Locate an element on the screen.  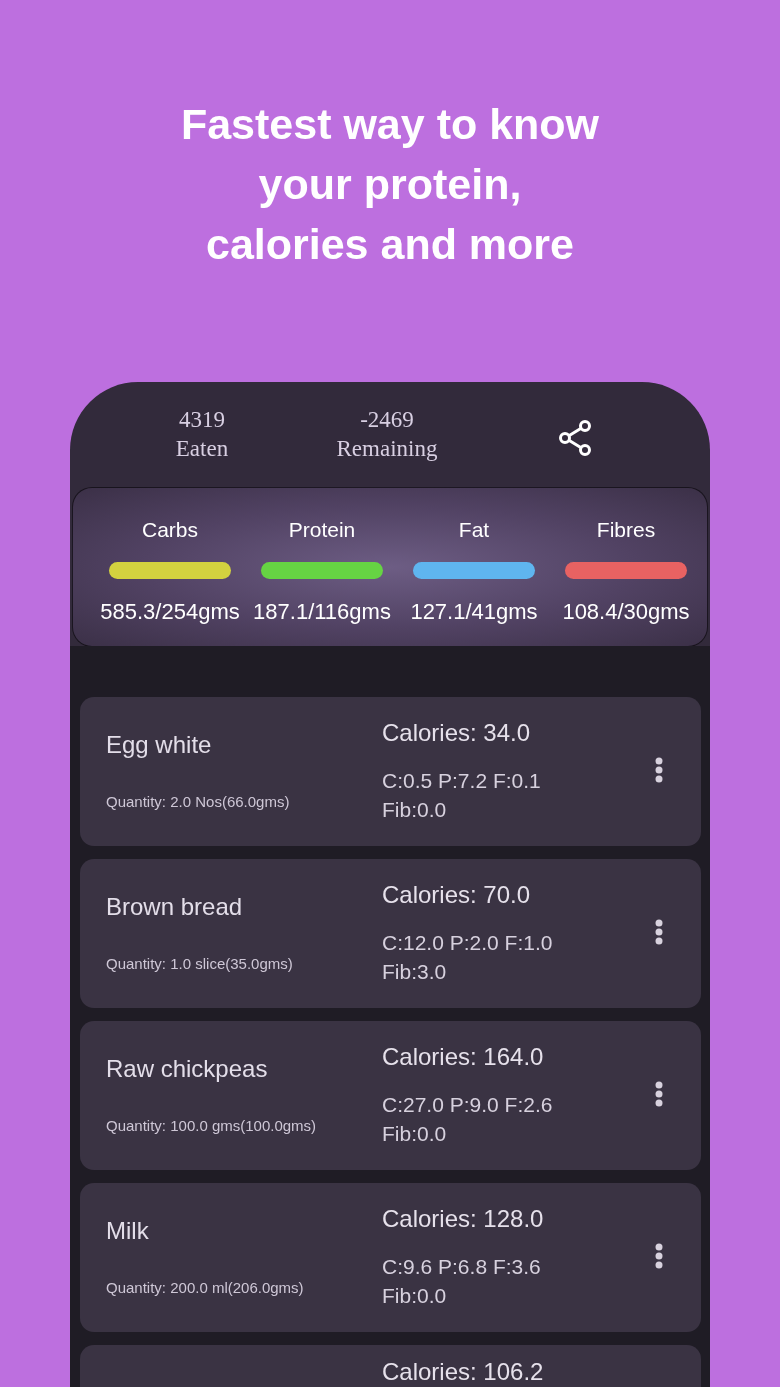
food-card: Milk Quantity: 200.0 ml(206.0gms) Calories: 128.0 C:9.6 P:6.8 F:3.6 Fib:0.0 is located at coordinates (390, 1257).